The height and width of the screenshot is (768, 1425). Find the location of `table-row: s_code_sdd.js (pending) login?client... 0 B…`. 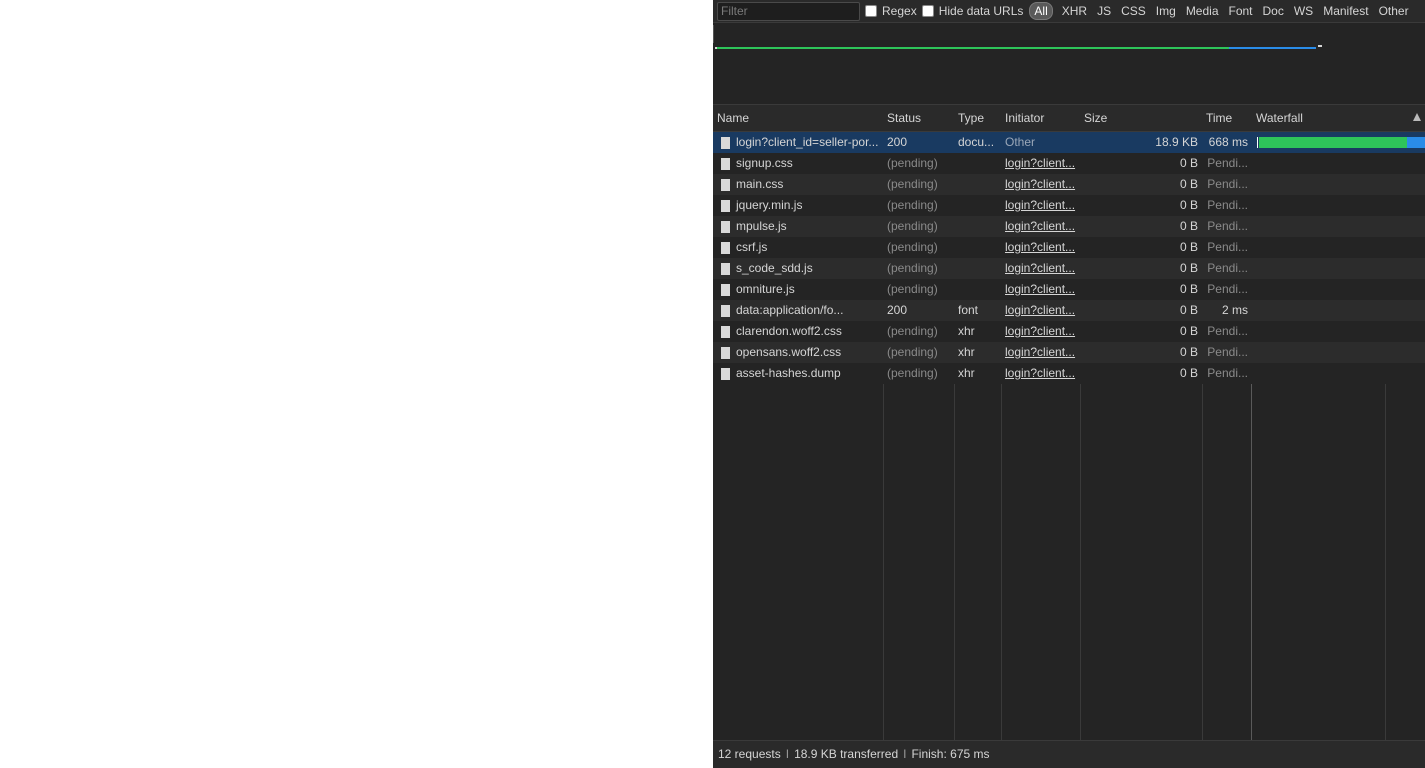

table-row: s_code_sdd.js (pending) login?client... 0 B… is located at coordinates (1069, 268).